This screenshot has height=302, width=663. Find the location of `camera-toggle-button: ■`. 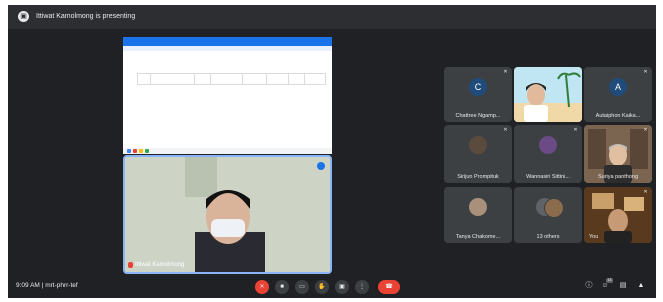

camera-toggle-button: ■ is located at coordinates (282, 287).